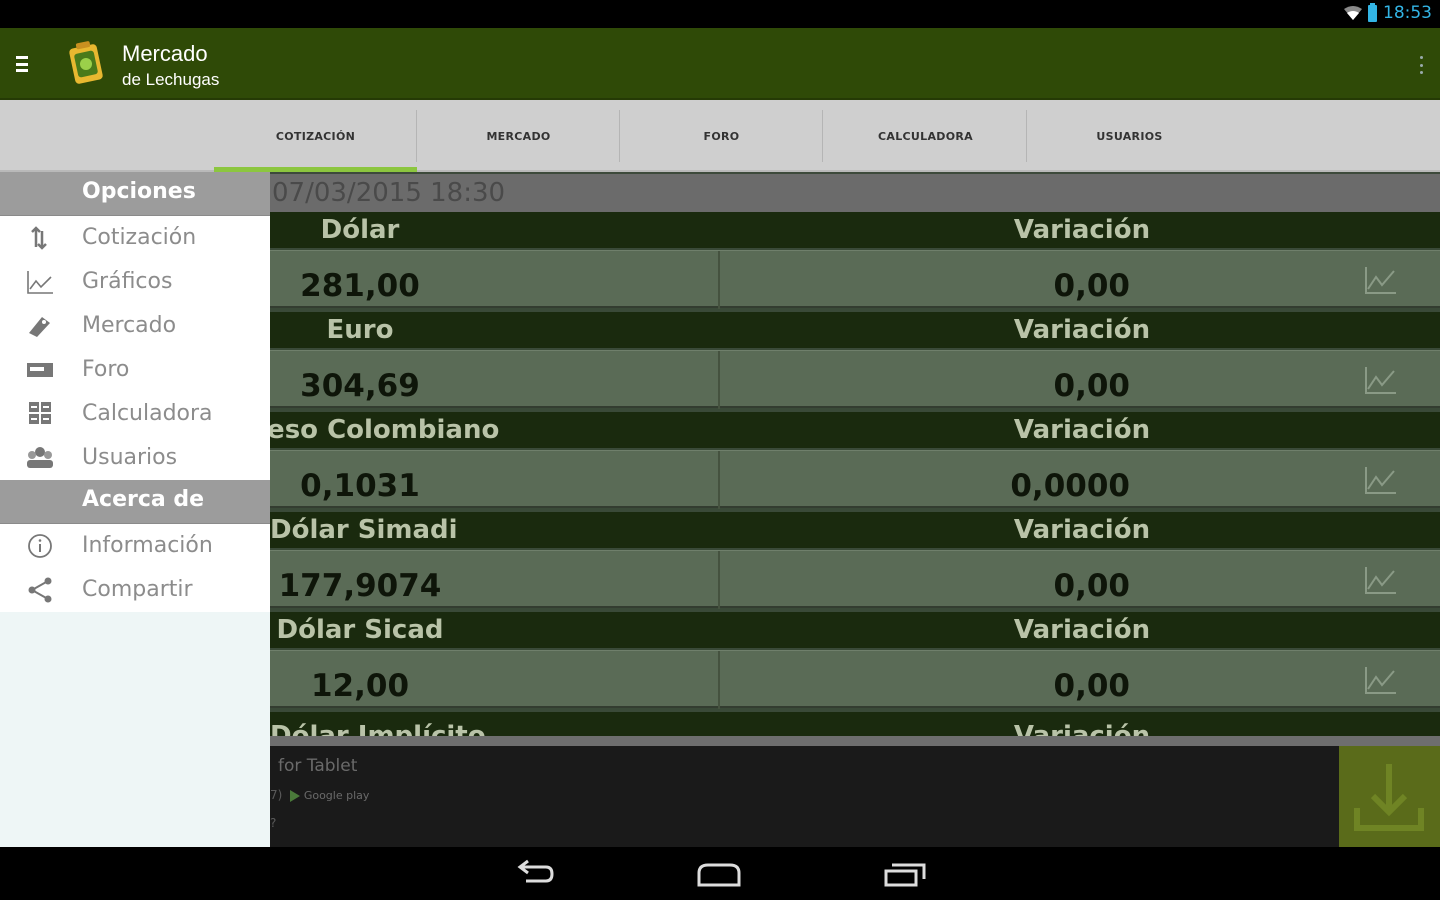 The height and width of the screenshot is (900, 1440). Describe the element at coordinates (855, 262) in the screenshot. I see `rate-card-dolar: Dólar Variación 281,00 0,00` at that location.